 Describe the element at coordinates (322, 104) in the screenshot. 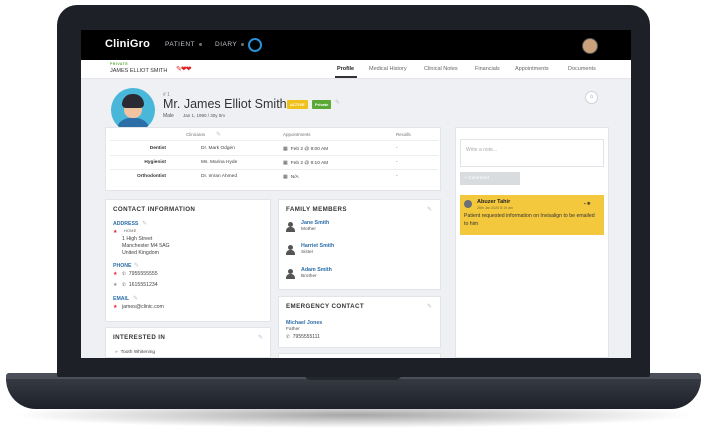

I see `patient-type-badge: Private` at that location.